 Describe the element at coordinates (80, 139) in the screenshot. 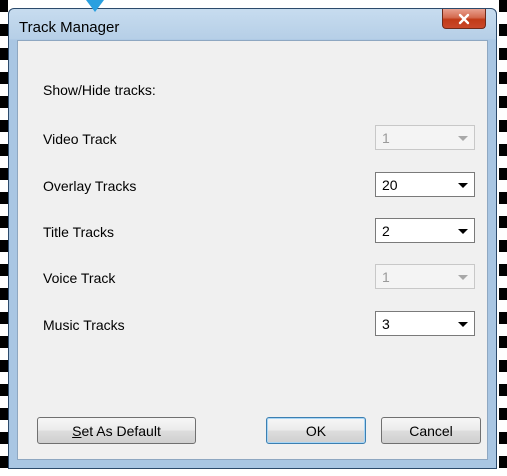

I see `video-track-label: Video Track` at that location.